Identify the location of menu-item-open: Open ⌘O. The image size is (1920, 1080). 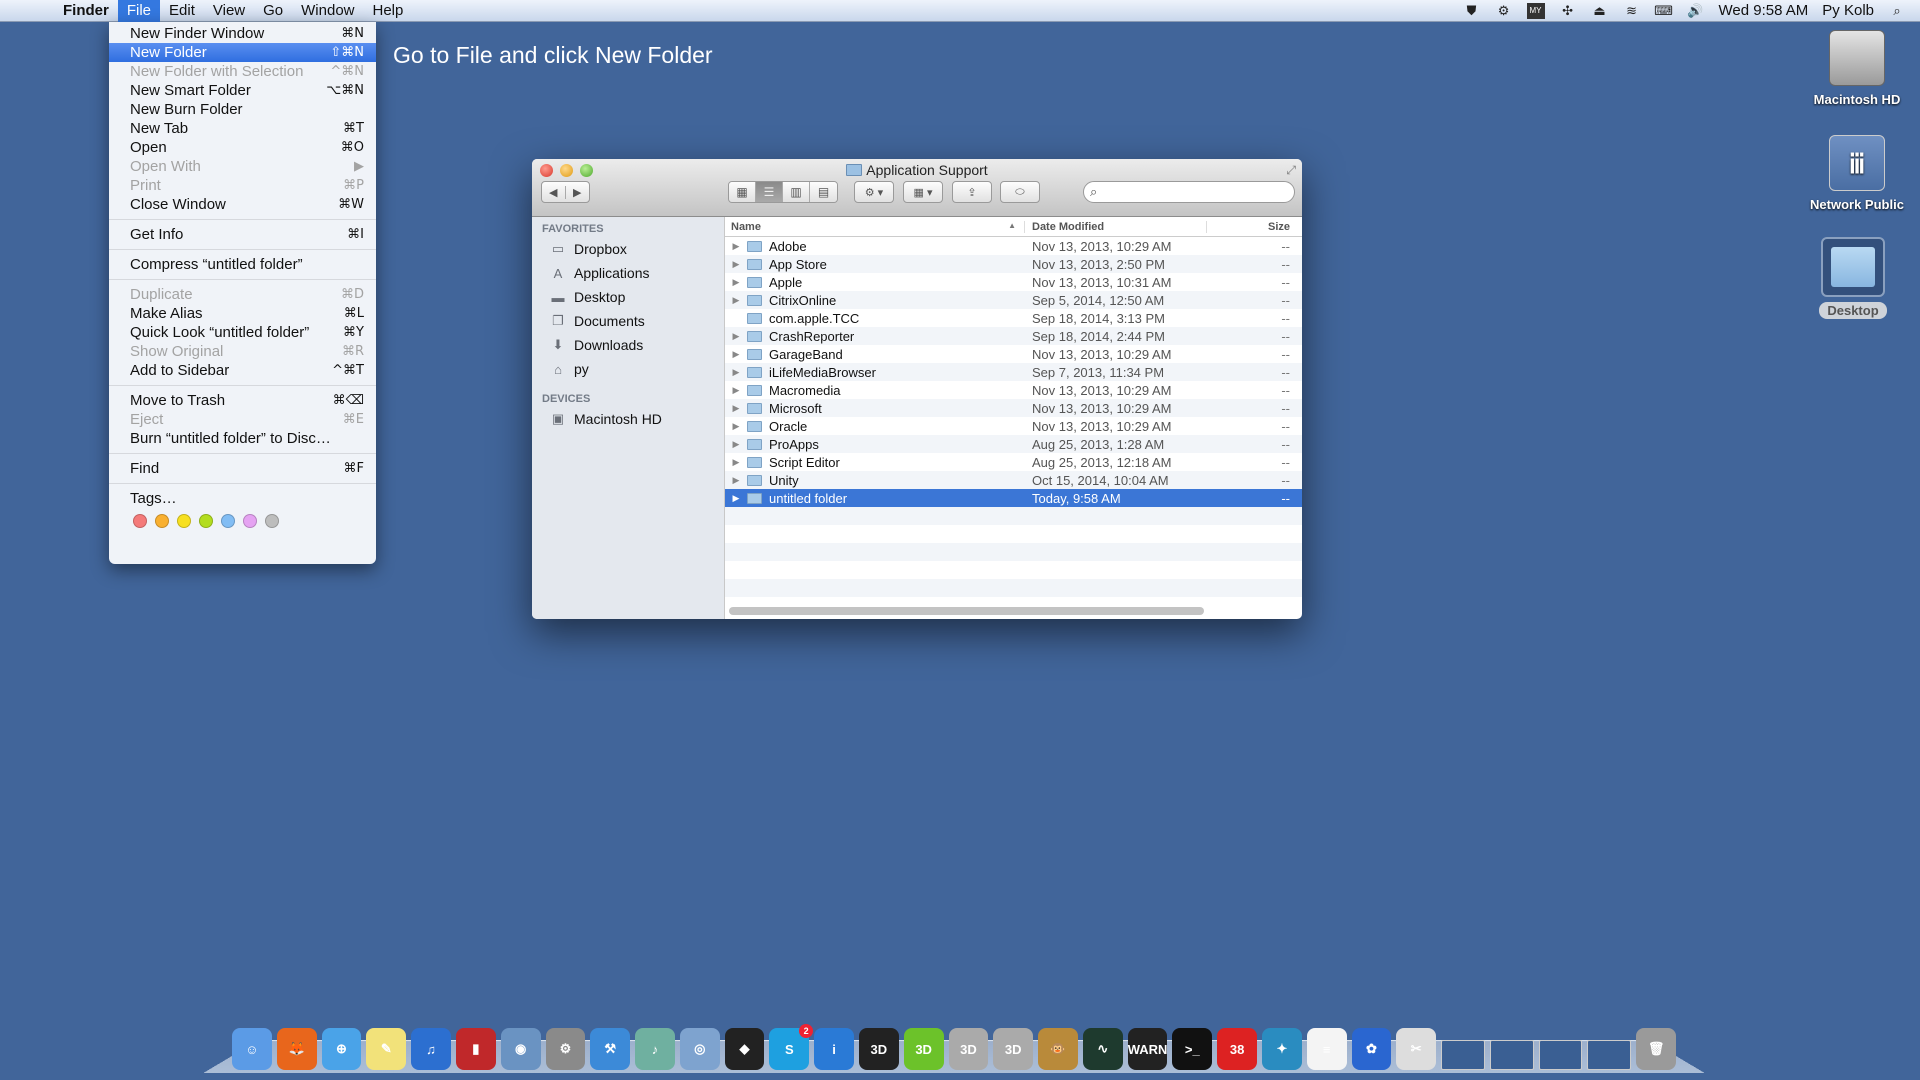
(242, 147).